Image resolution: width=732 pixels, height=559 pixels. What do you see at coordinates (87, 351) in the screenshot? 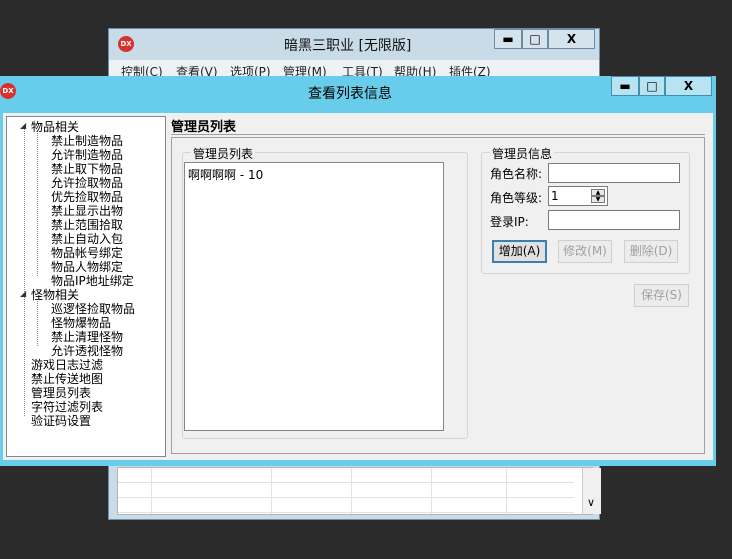
I see `tree-item: 允许透视怪物` at bounding box center [87, 351].